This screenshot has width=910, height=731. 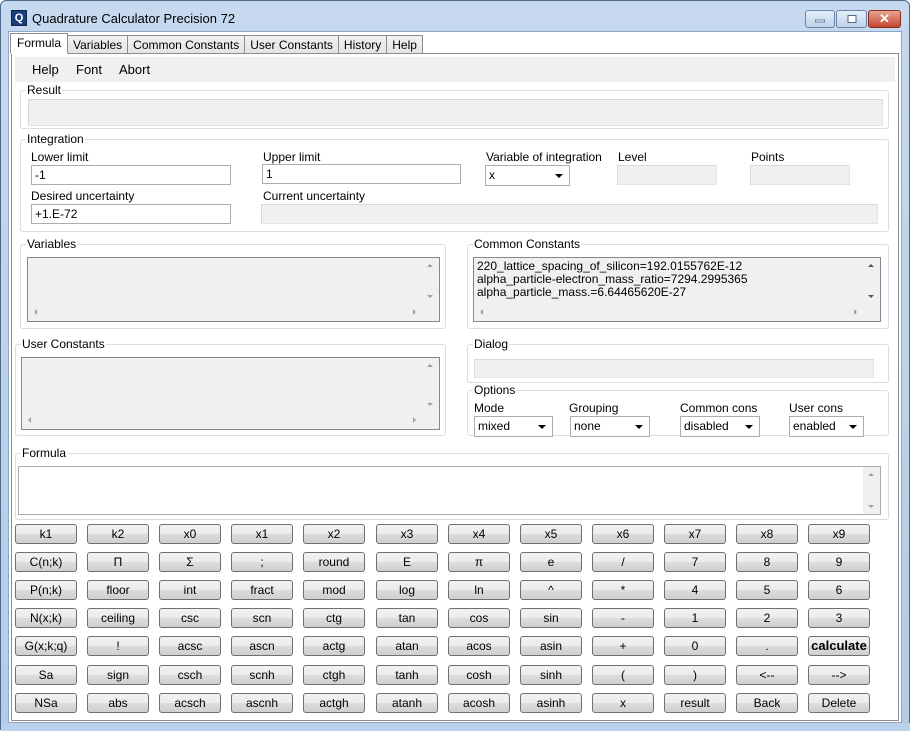 I want to click on key-floor-button: floor, so click(x=118, y=590).